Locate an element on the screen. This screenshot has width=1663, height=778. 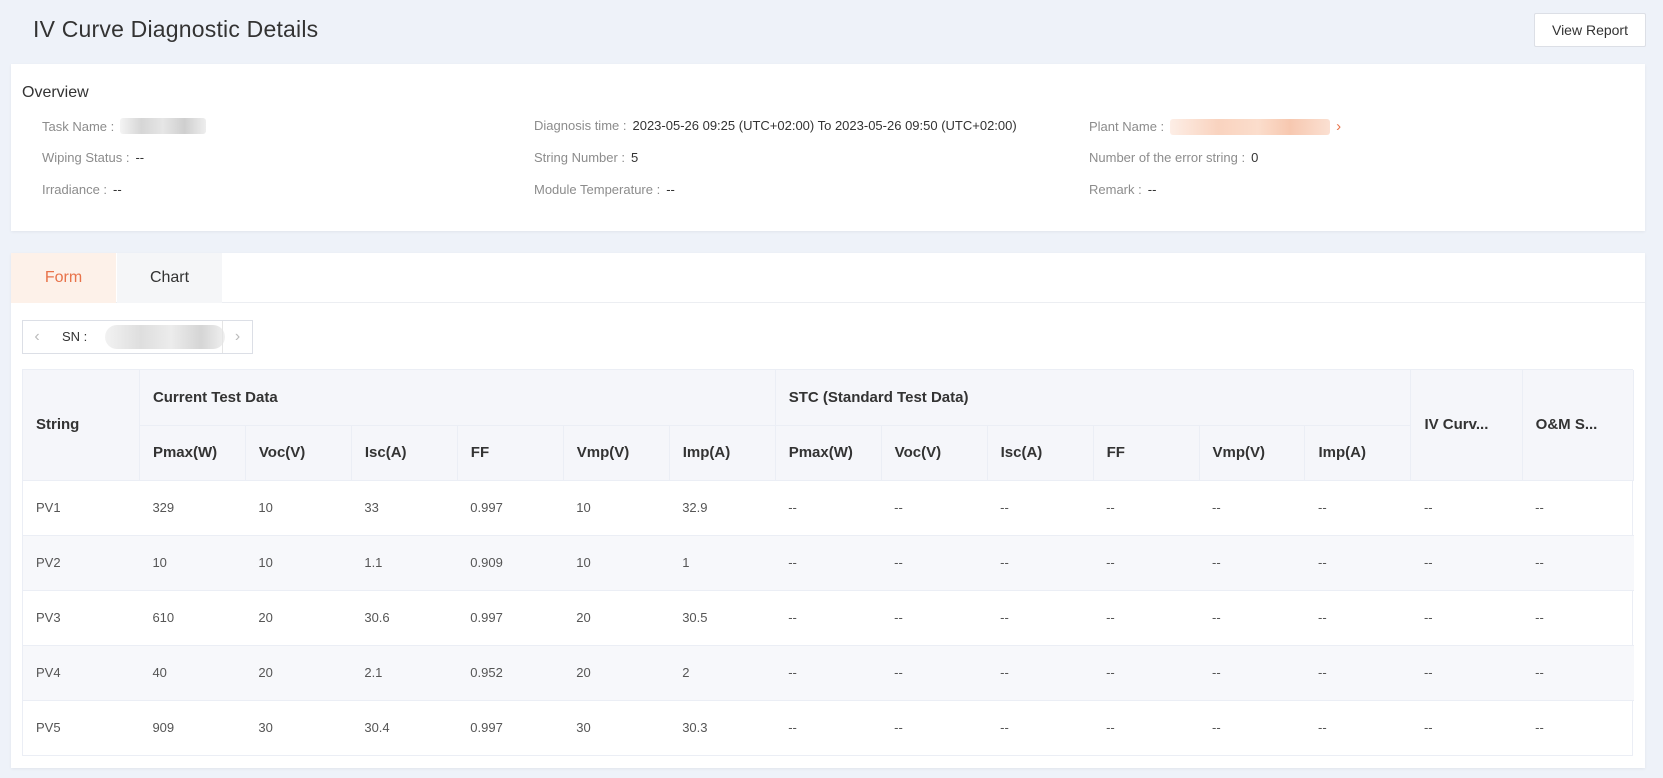
header-stc-pmax: Pmax(W) is located at coordinates (828, 453).